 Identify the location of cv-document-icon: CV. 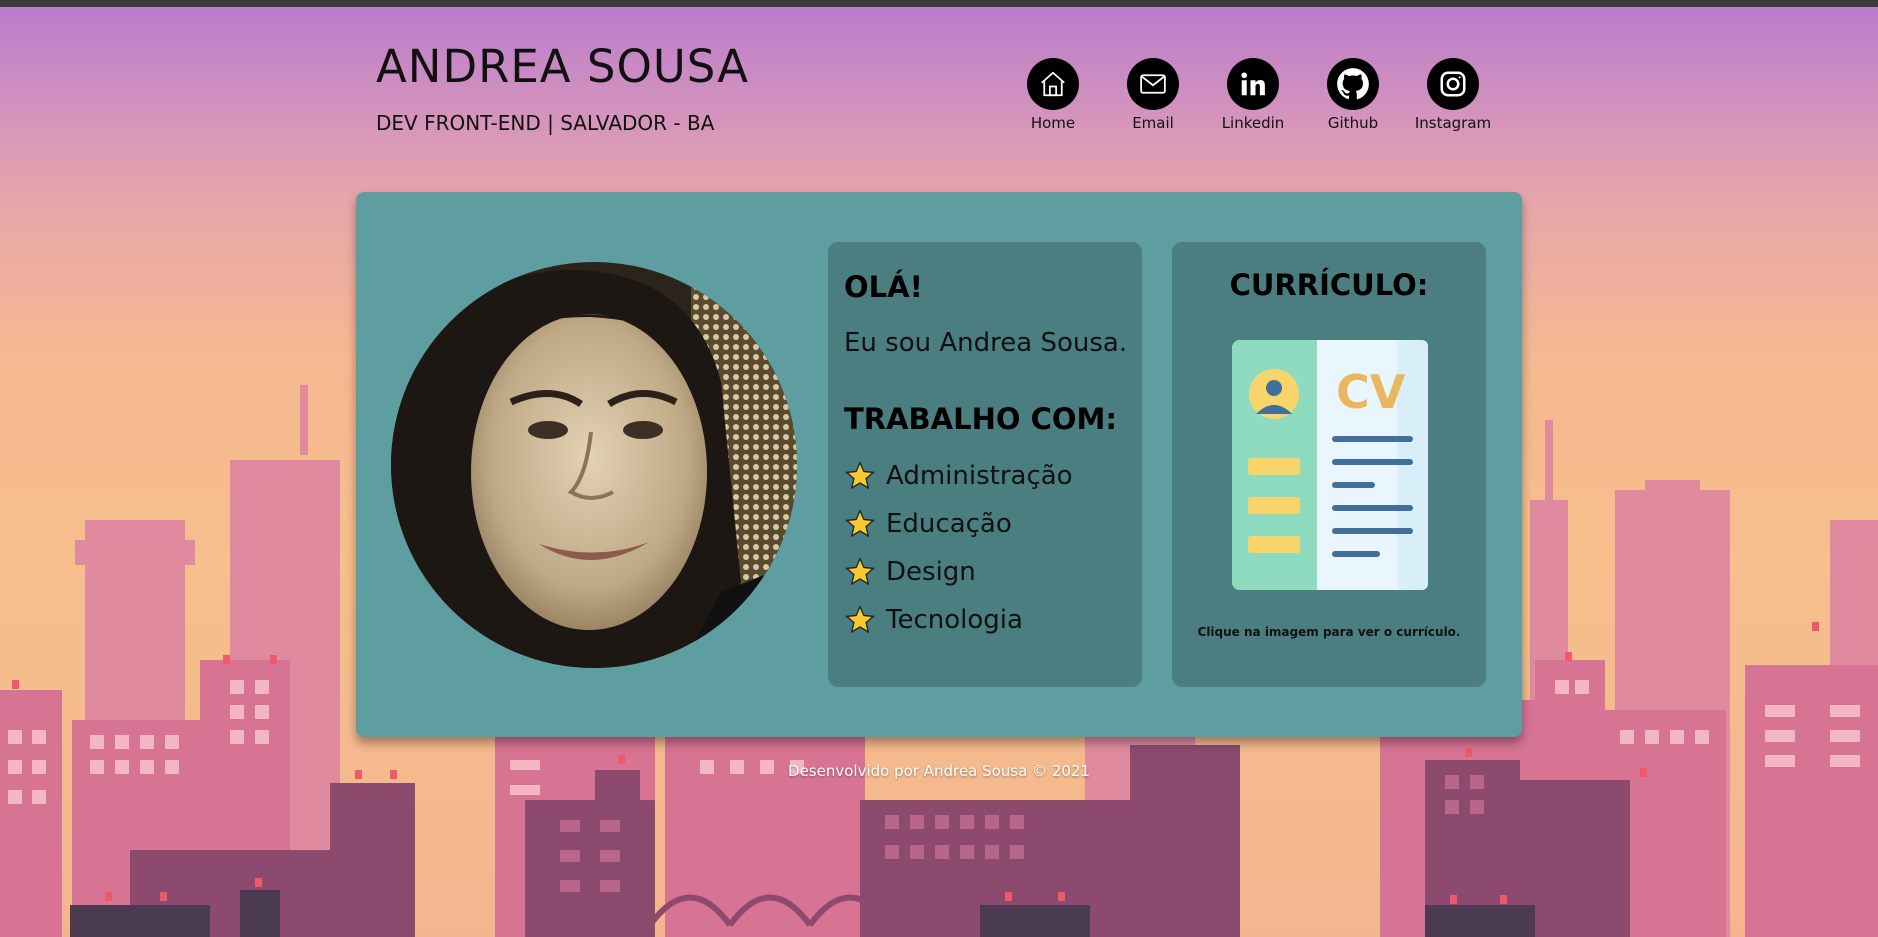
(1330, 465).